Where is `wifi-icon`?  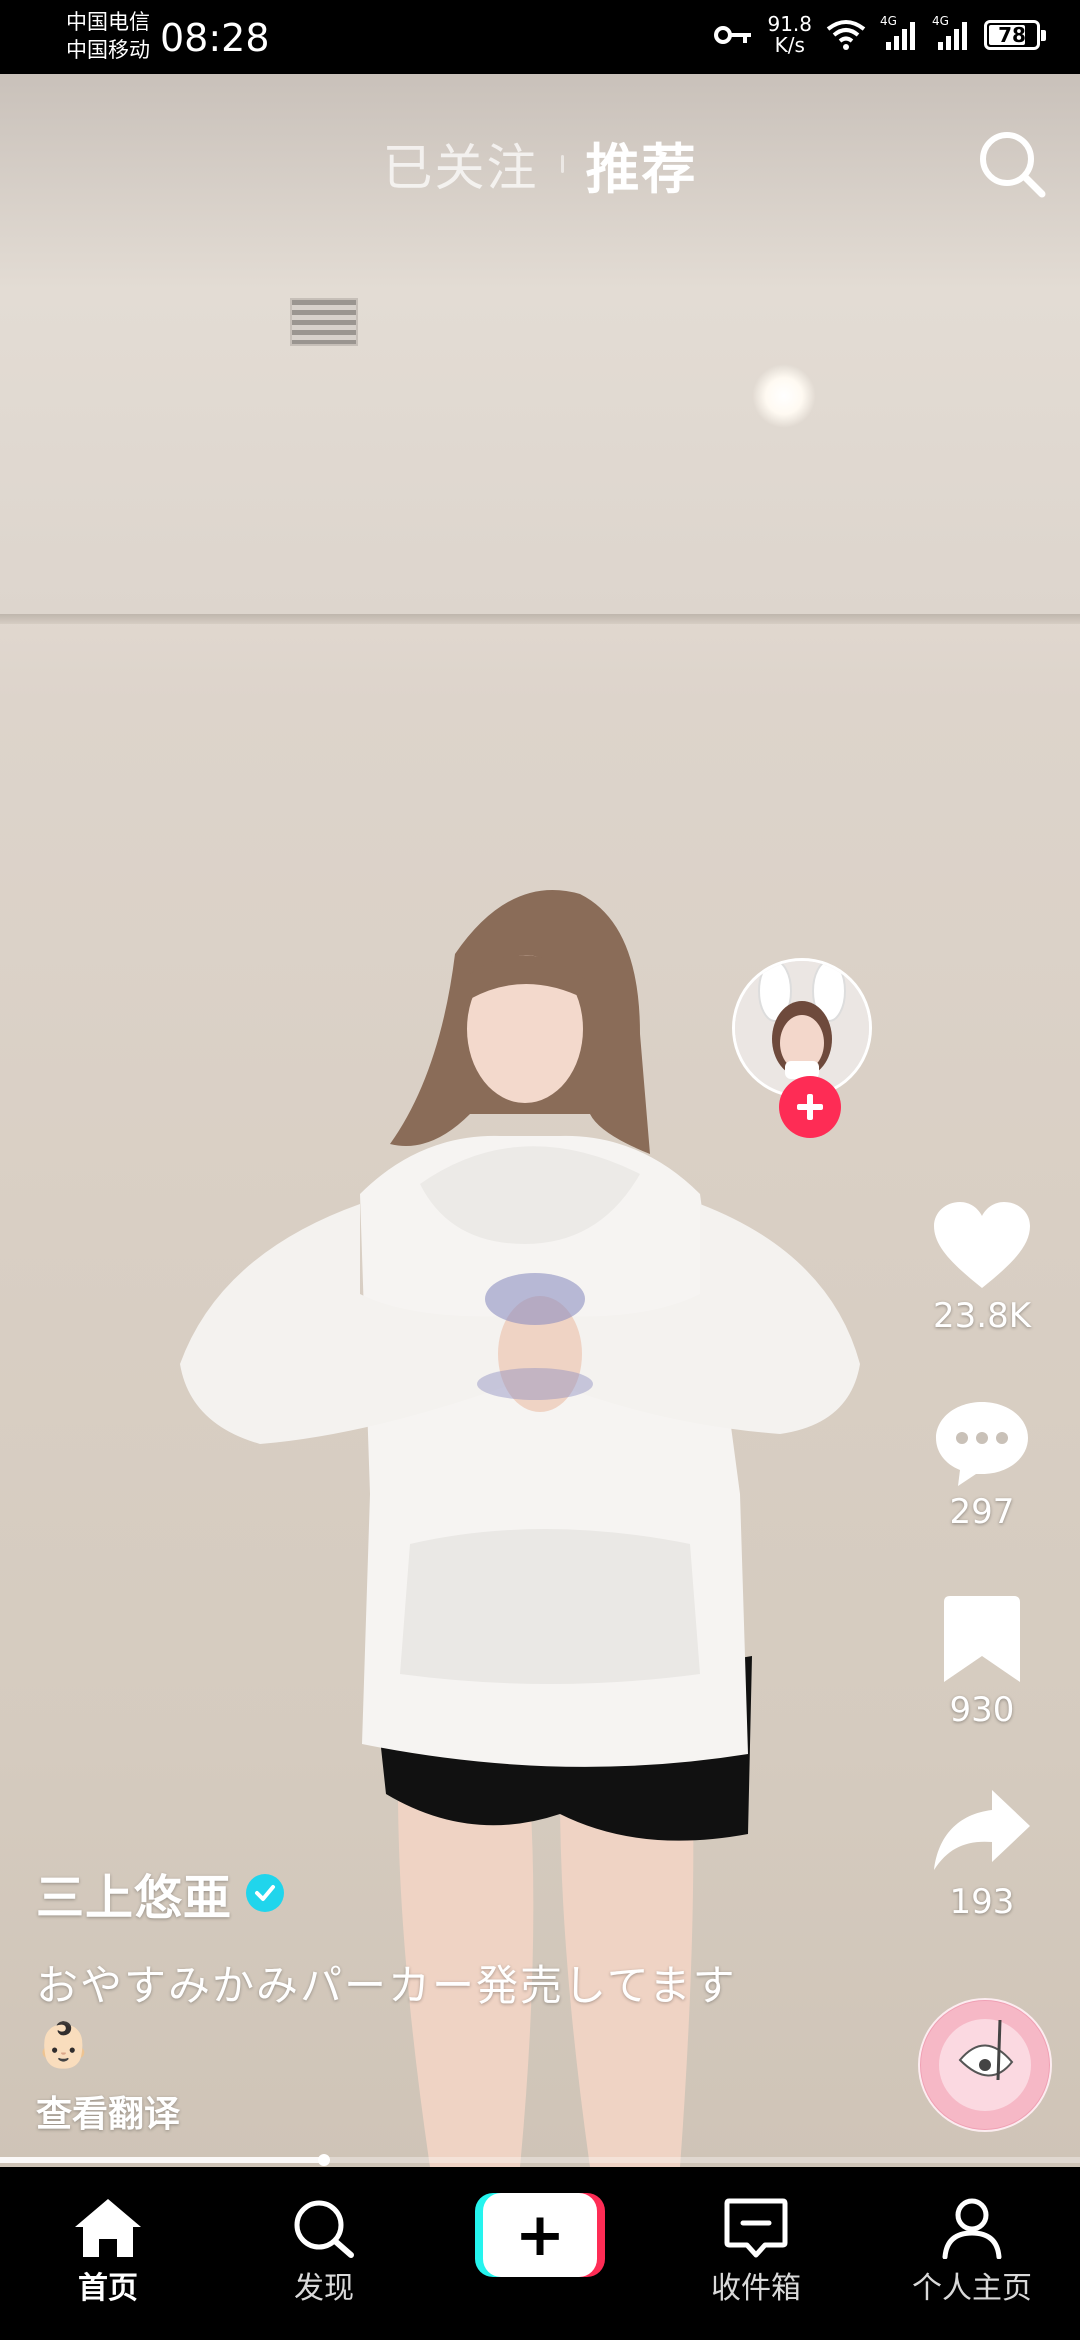
wifi-icon is located at coordinates (846, 35).